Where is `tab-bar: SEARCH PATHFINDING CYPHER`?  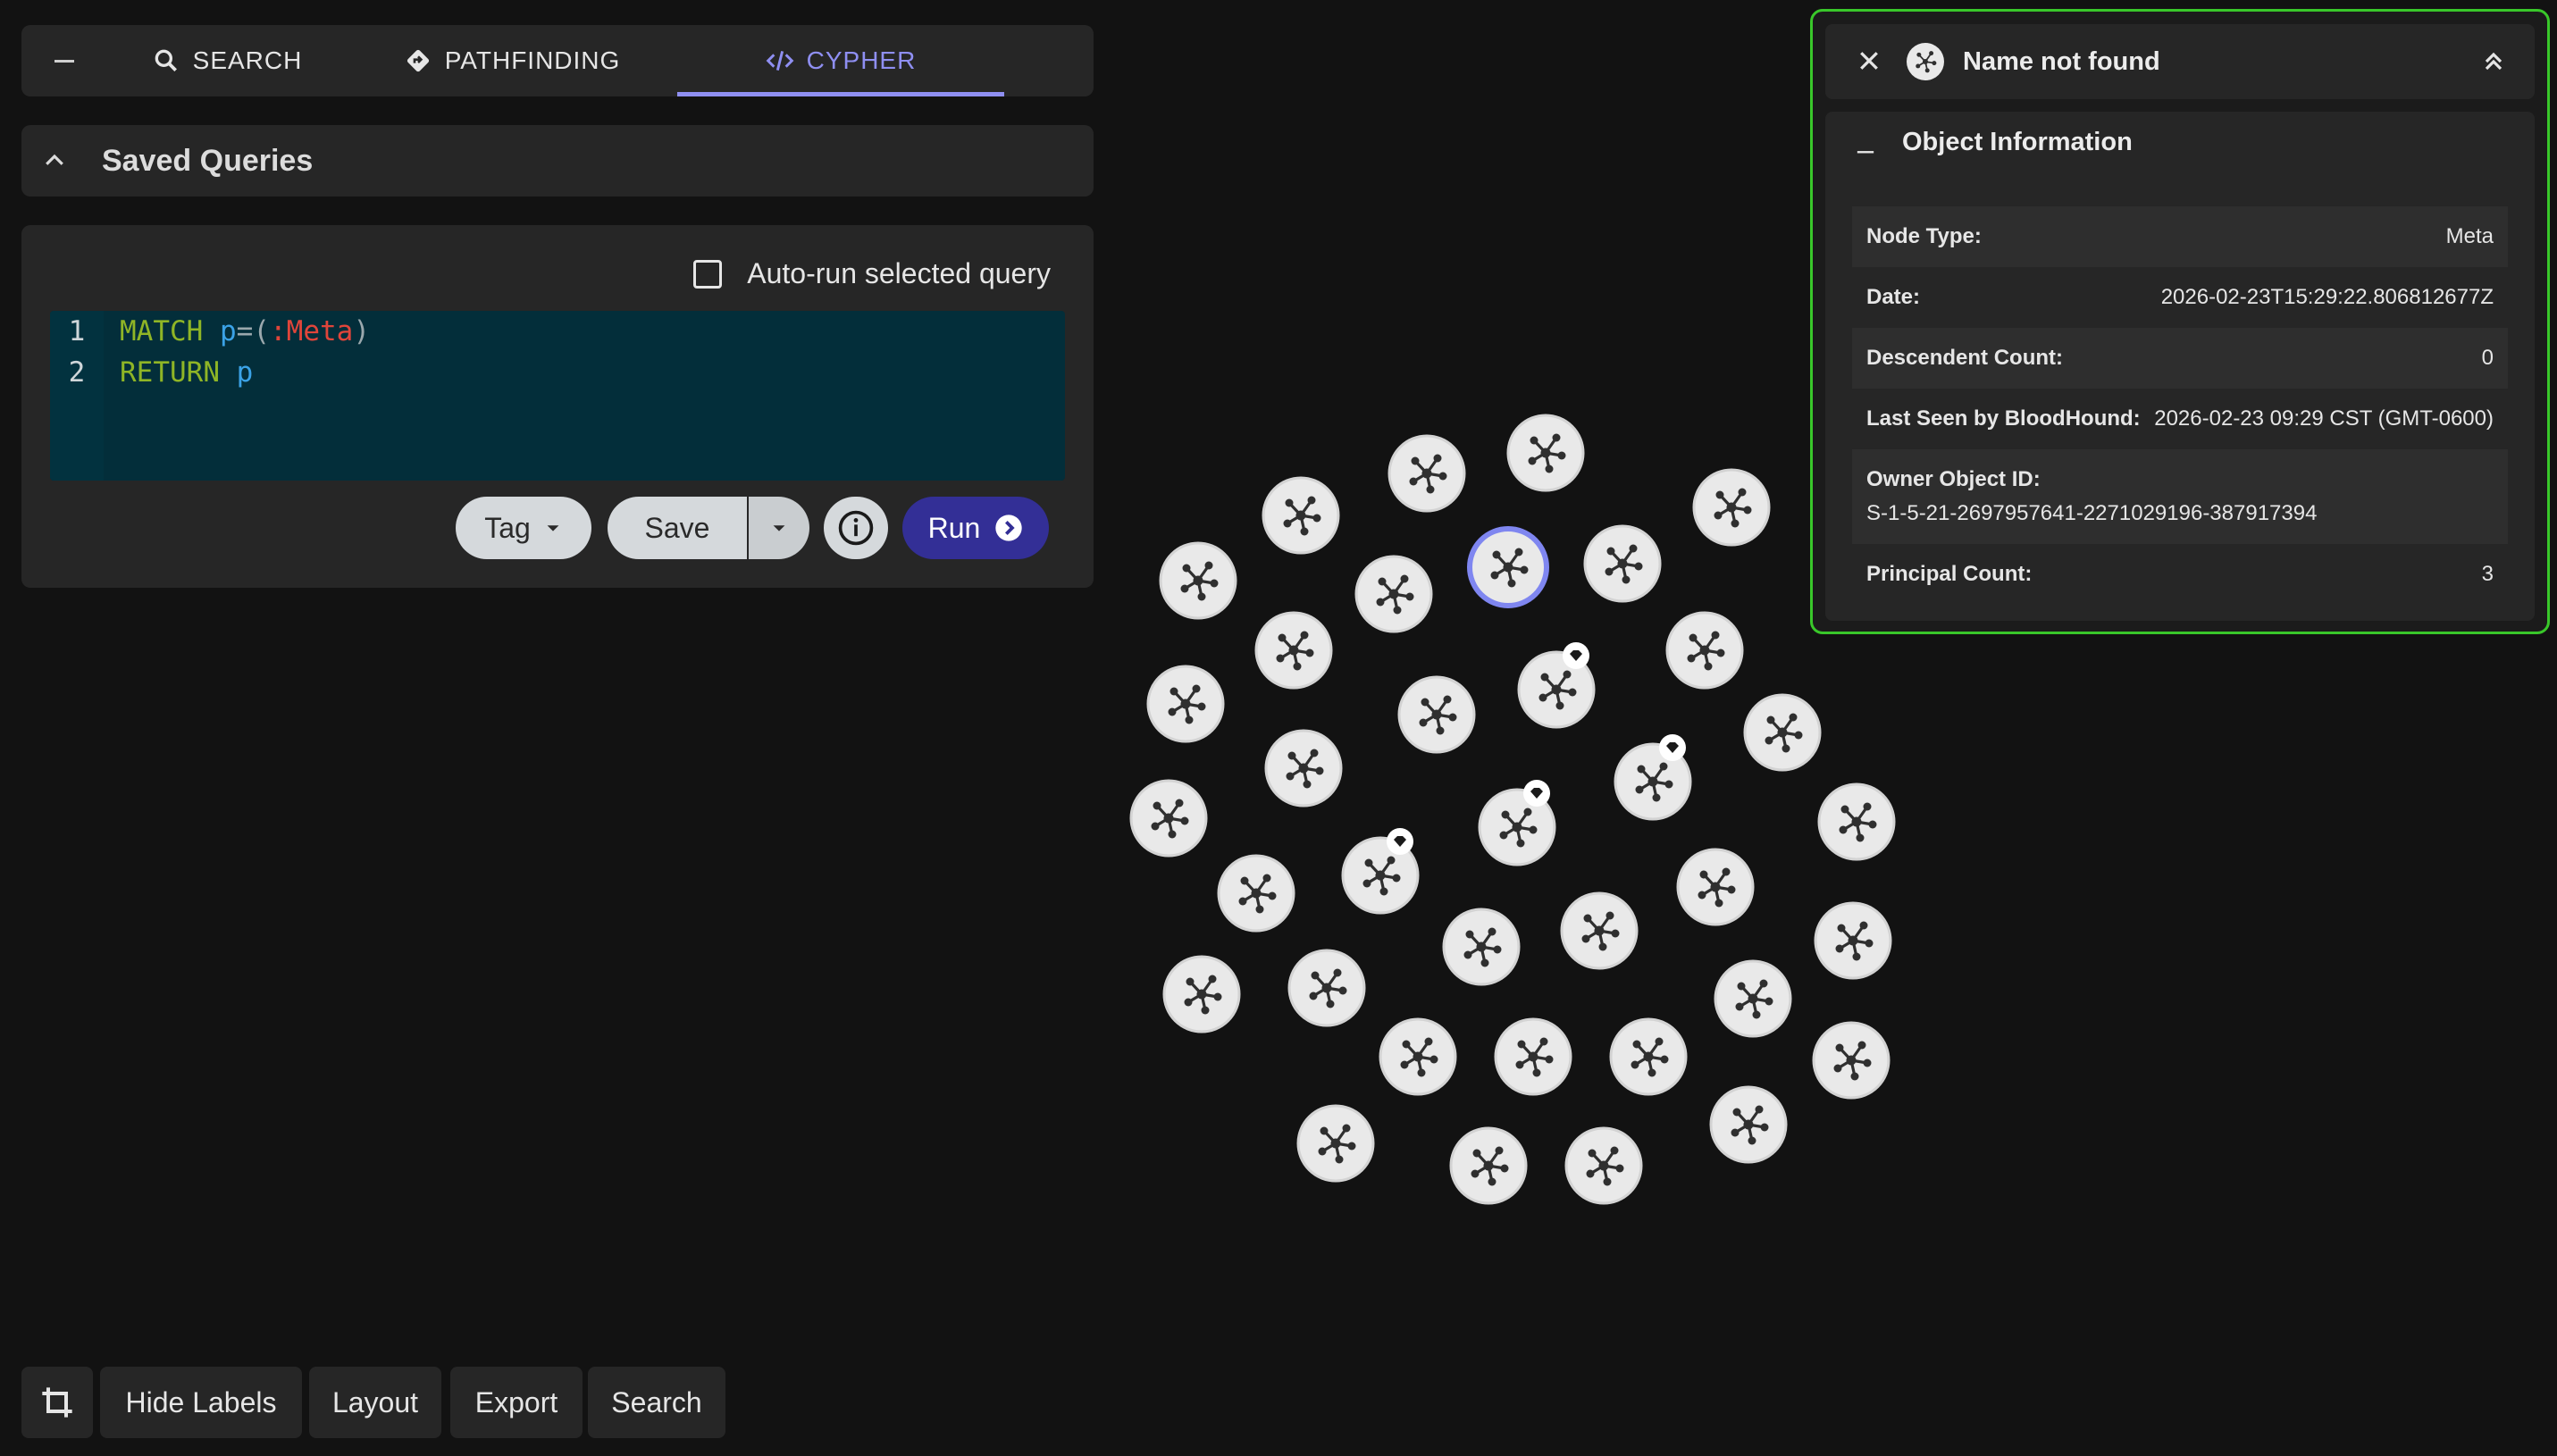
tab-bar: SEARCH PATHFINDING CYPHER is located at coordinates (558, 60).